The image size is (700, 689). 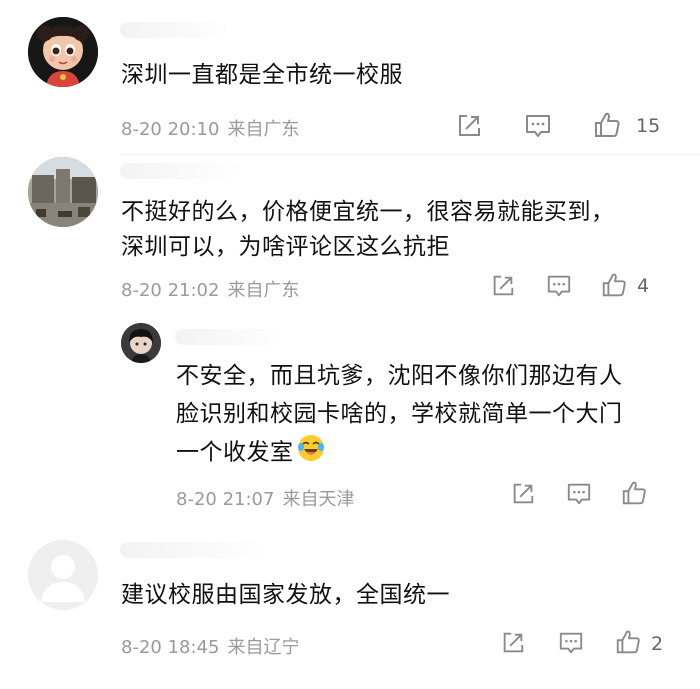 I want to click on comment-meta: 8-20 18:45 来自辽宁, so click(x=214, y=646).